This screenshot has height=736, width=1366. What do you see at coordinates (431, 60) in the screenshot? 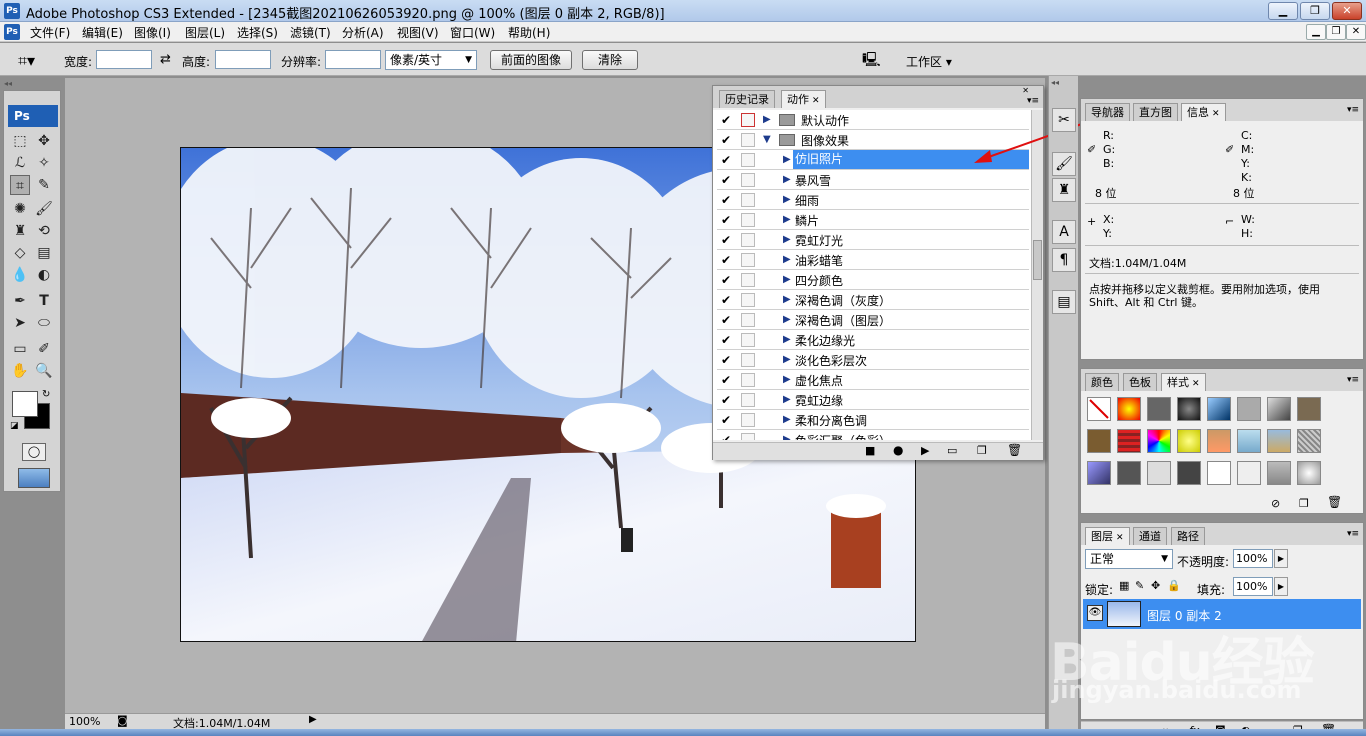
I see `resolution-unit-select: 像素/英寸 ▼` at bounding box center [431, 60].